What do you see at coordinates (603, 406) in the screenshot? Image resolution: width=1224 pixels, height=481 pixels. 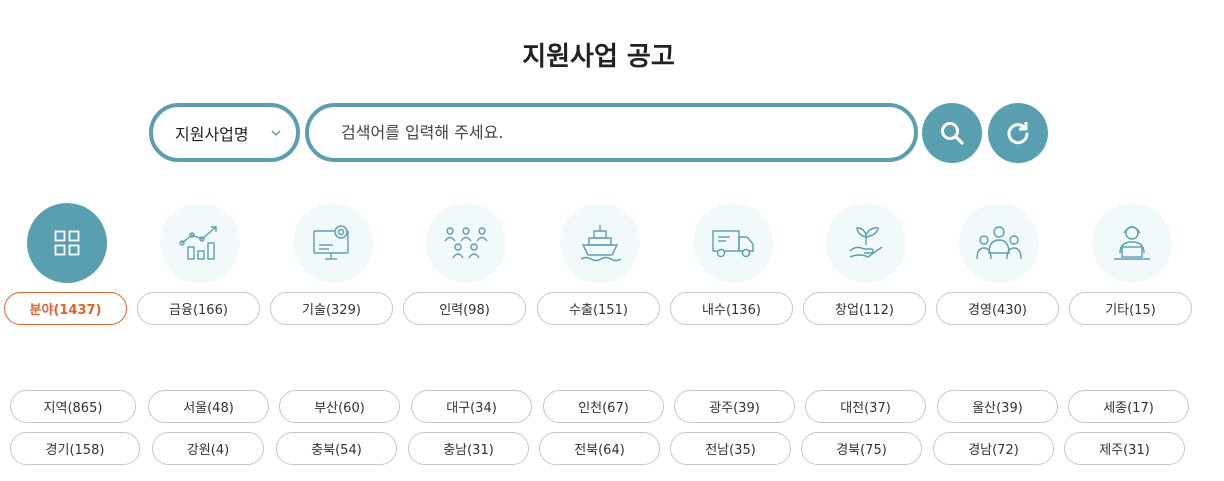 I see `region-pill: 인천(67)` at bounding box center [603, 406].